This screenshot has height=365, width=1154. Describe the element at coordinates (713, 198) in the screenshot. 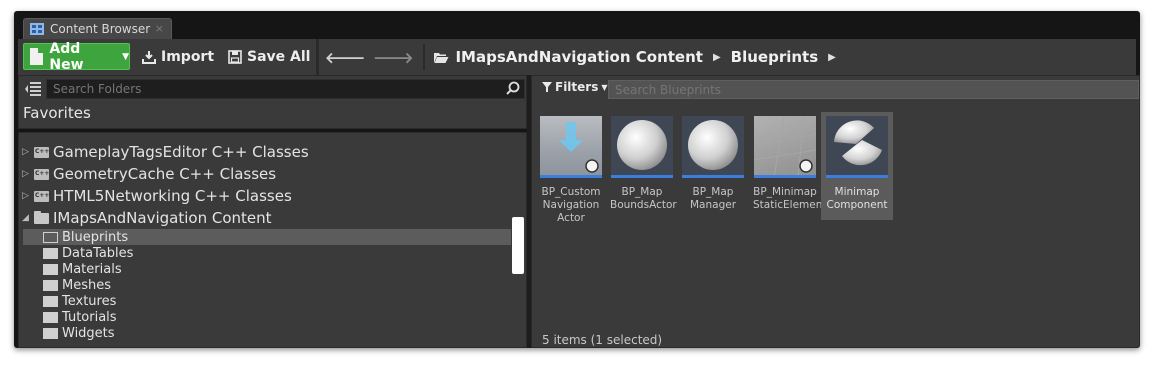

I see `asset-name: BP_Map Manager` at that location.